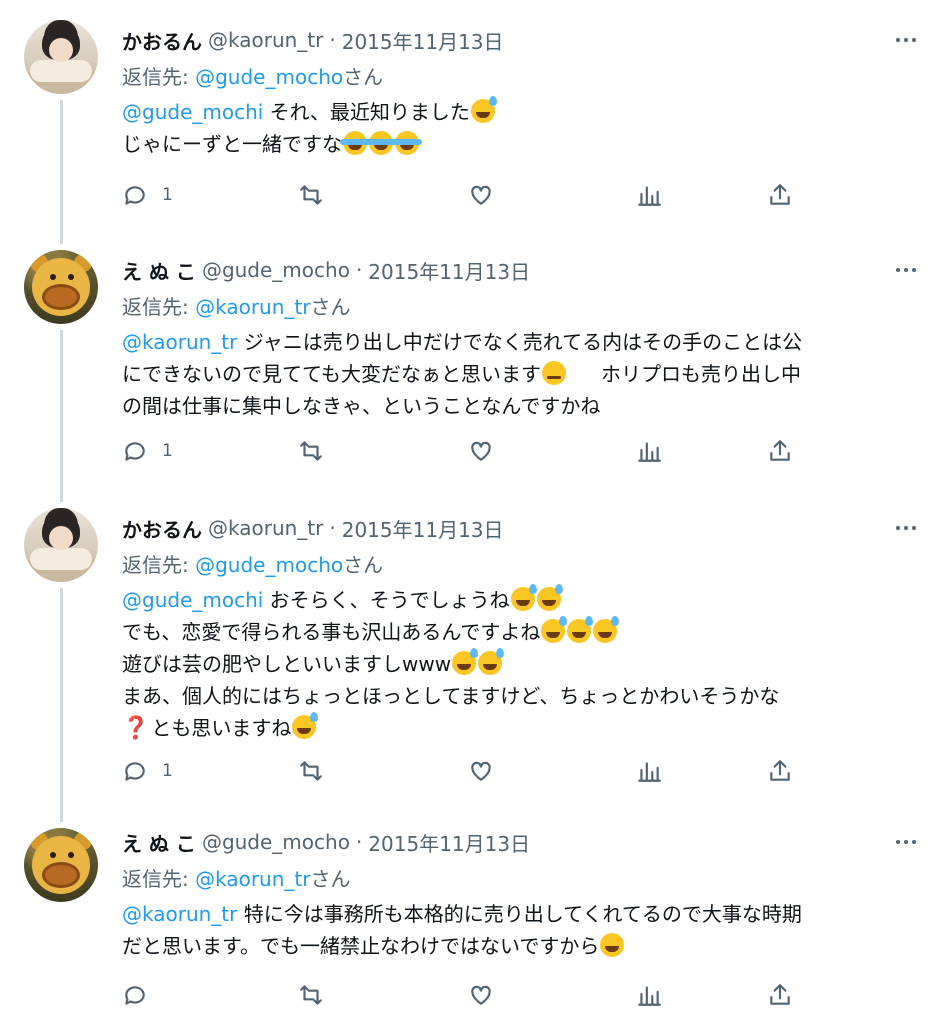 The image size is (948, 1024). What do you see at coordinates (361, 946) in the screenshot?
I see `tweet-line: だと思います。でも一緒禁止なわけではないですから` at bounding box center [361, 946].